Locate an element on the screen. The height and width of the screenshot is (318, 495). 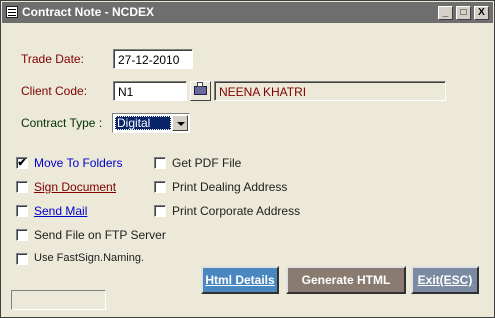
client-code-field: N1 is located at coordinates (150, 91).